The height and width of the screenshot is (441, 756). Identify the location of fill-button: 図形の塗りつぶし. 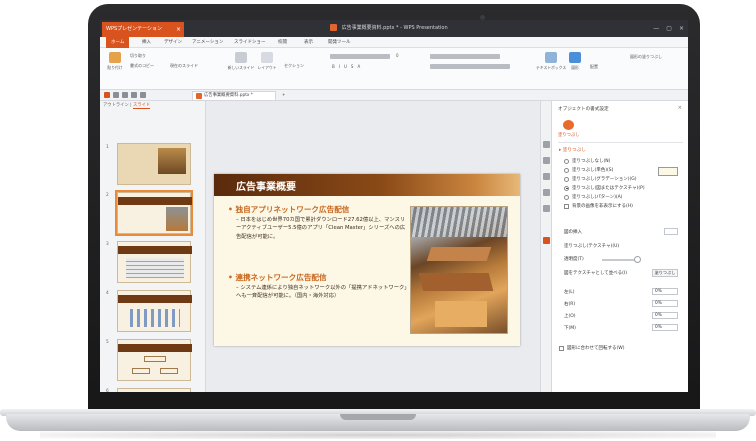
(646, 57).